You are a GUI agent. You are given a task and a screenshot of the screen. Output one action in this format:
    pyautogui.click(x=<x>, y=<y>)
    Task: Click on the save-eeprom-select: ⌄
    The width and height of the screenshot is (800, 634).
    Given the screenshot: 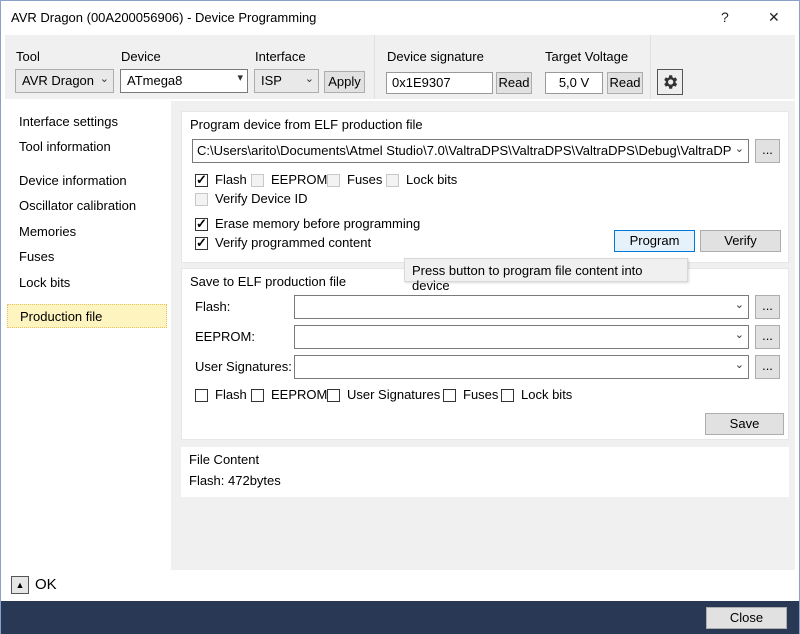 What is the action you would take?
    pyautogui.click(x=521, y=337)
    